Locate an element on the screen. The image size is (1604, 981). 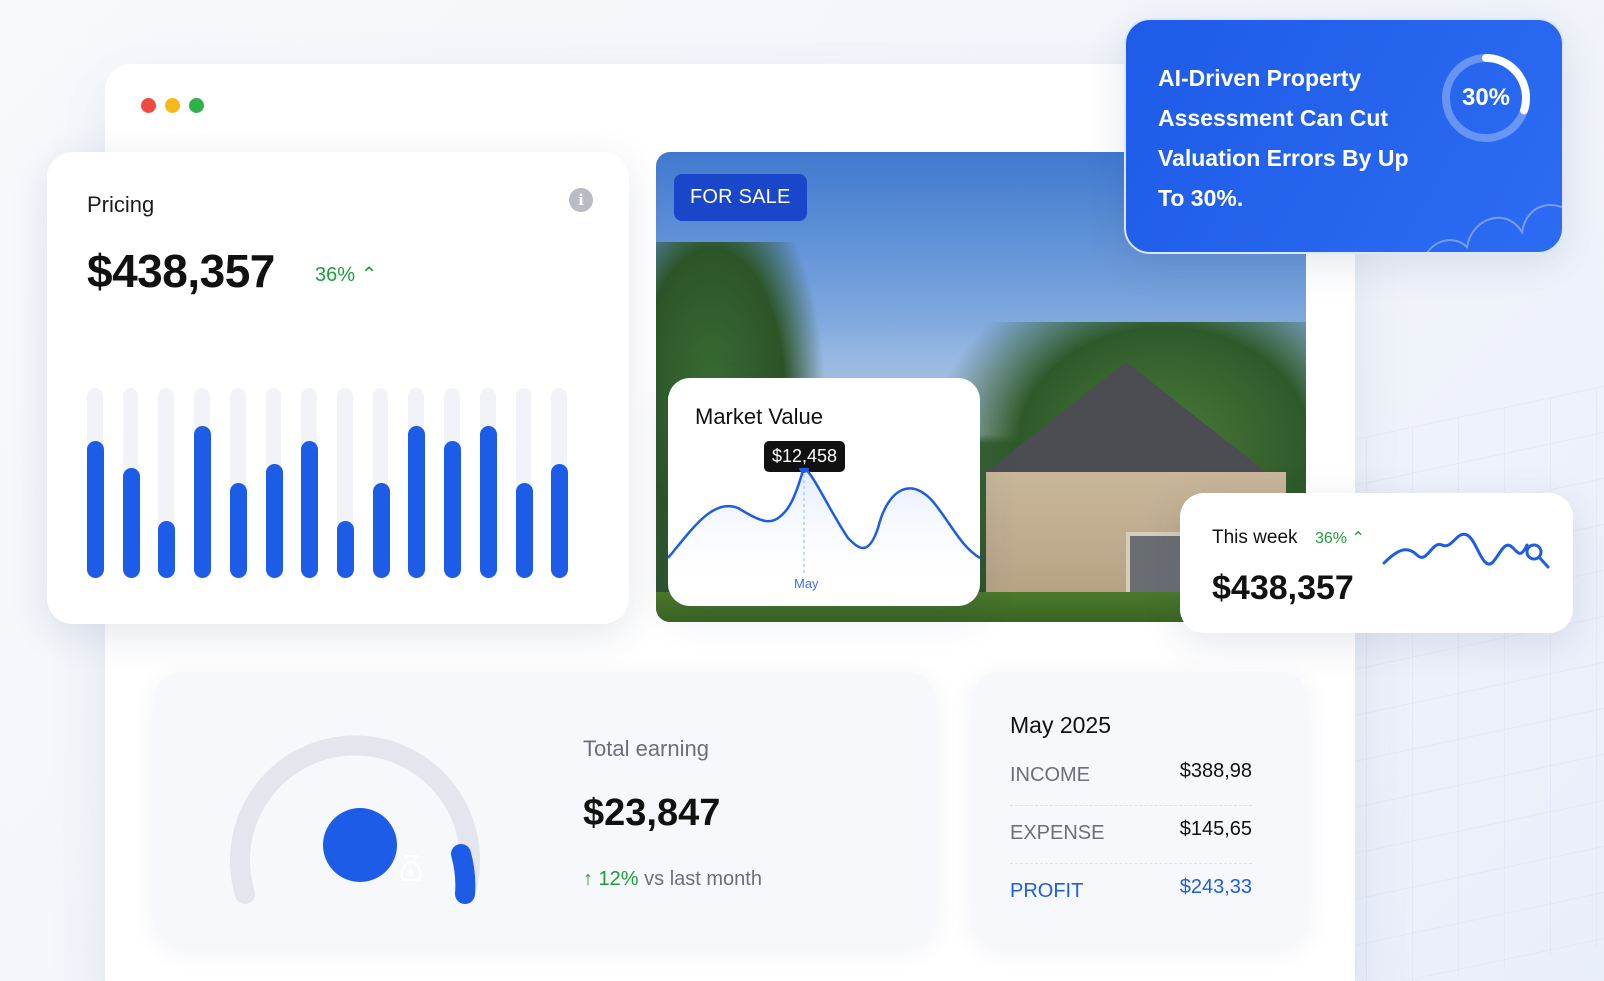
earning-trend: ↑ 12% vs last month is located at coordinates (672, 879).